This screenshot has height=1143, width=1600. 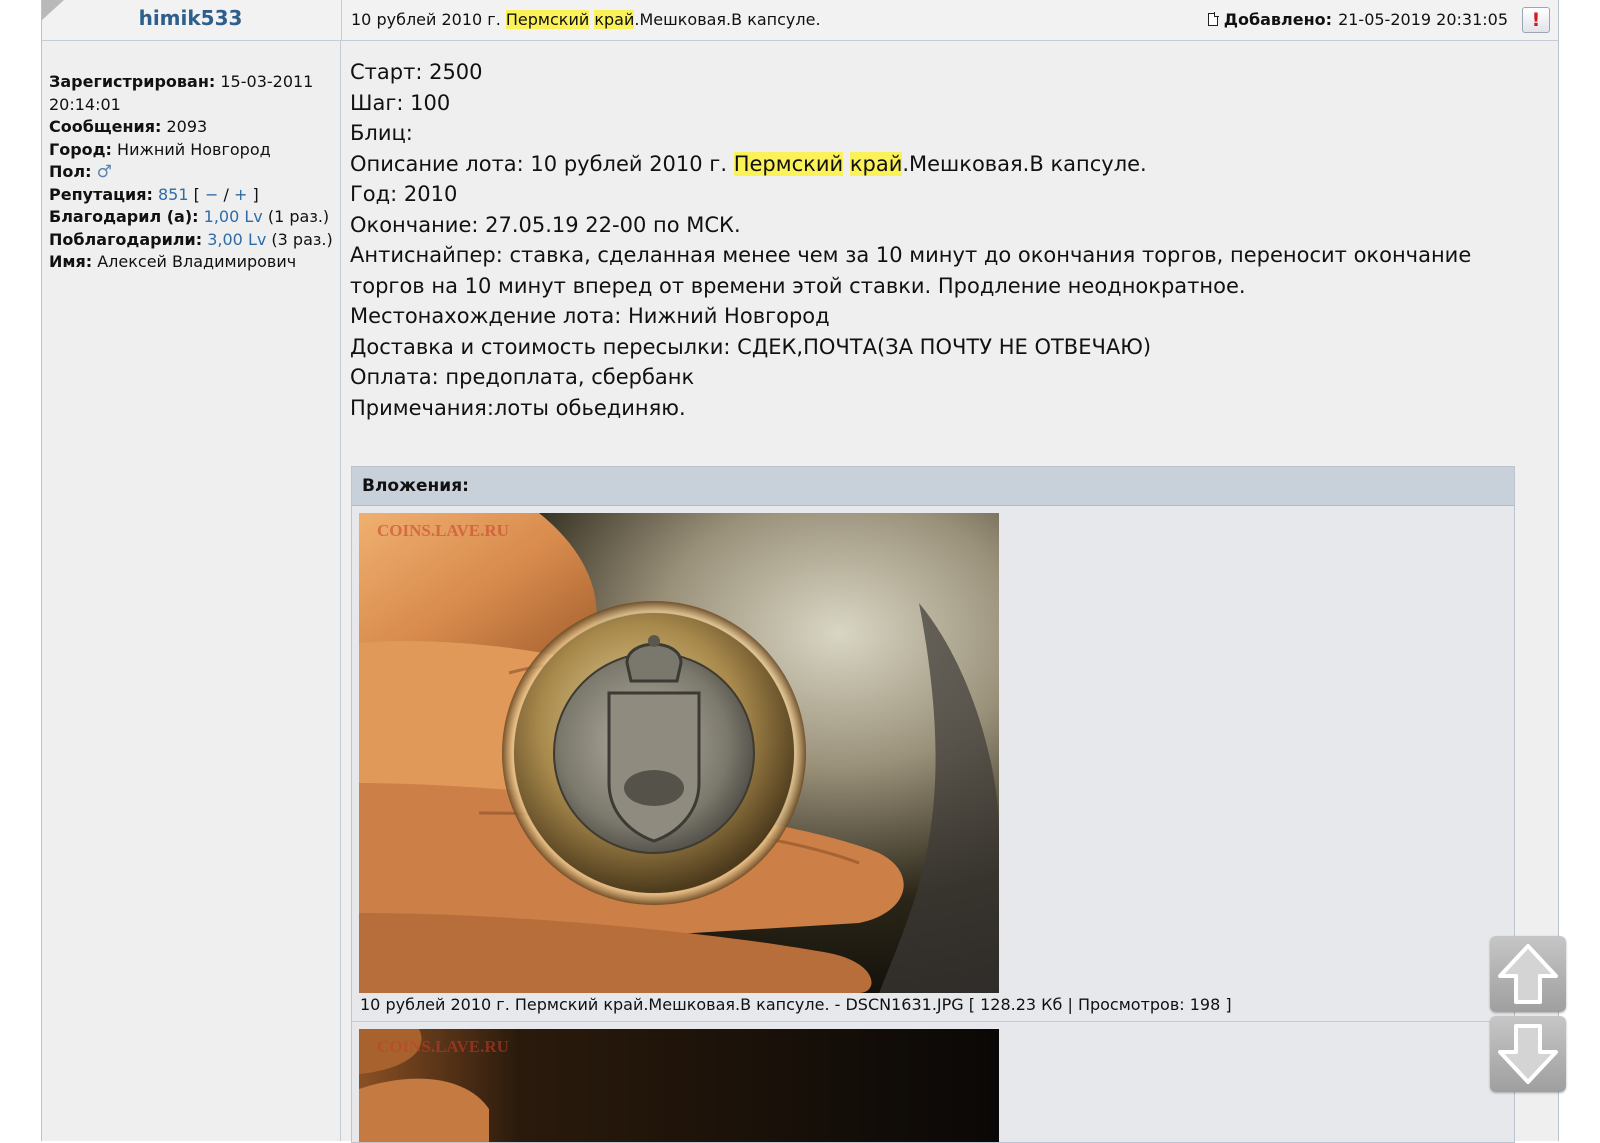 I want to click on reputation-minus-link: −, so click(x=211, y=194).